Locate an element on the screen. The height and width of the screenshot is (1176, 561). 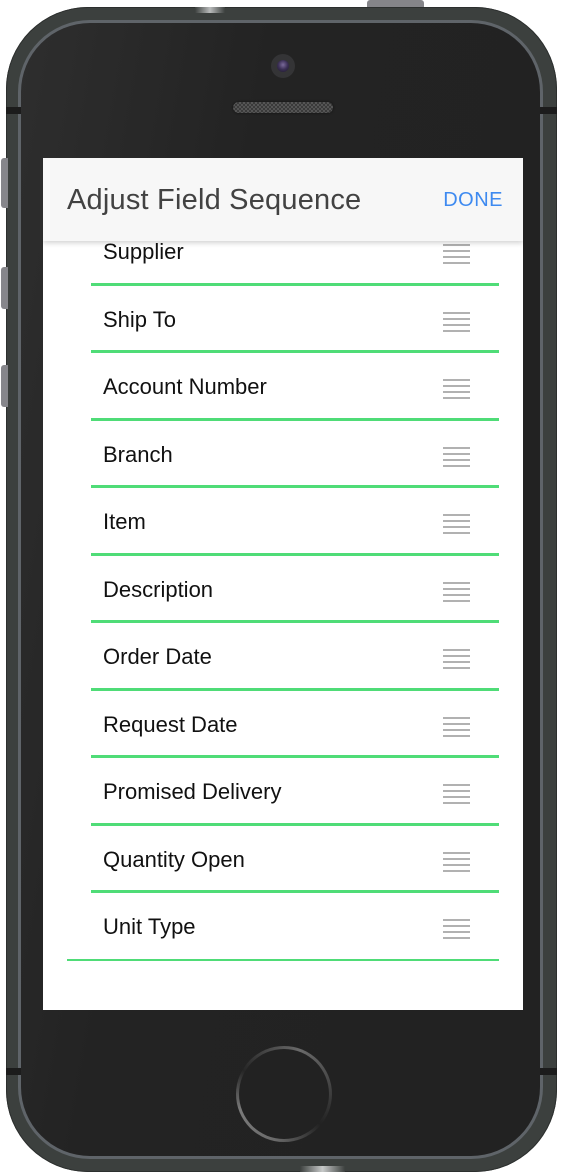
earpiece-speaker is located at coordinates (283, 107).